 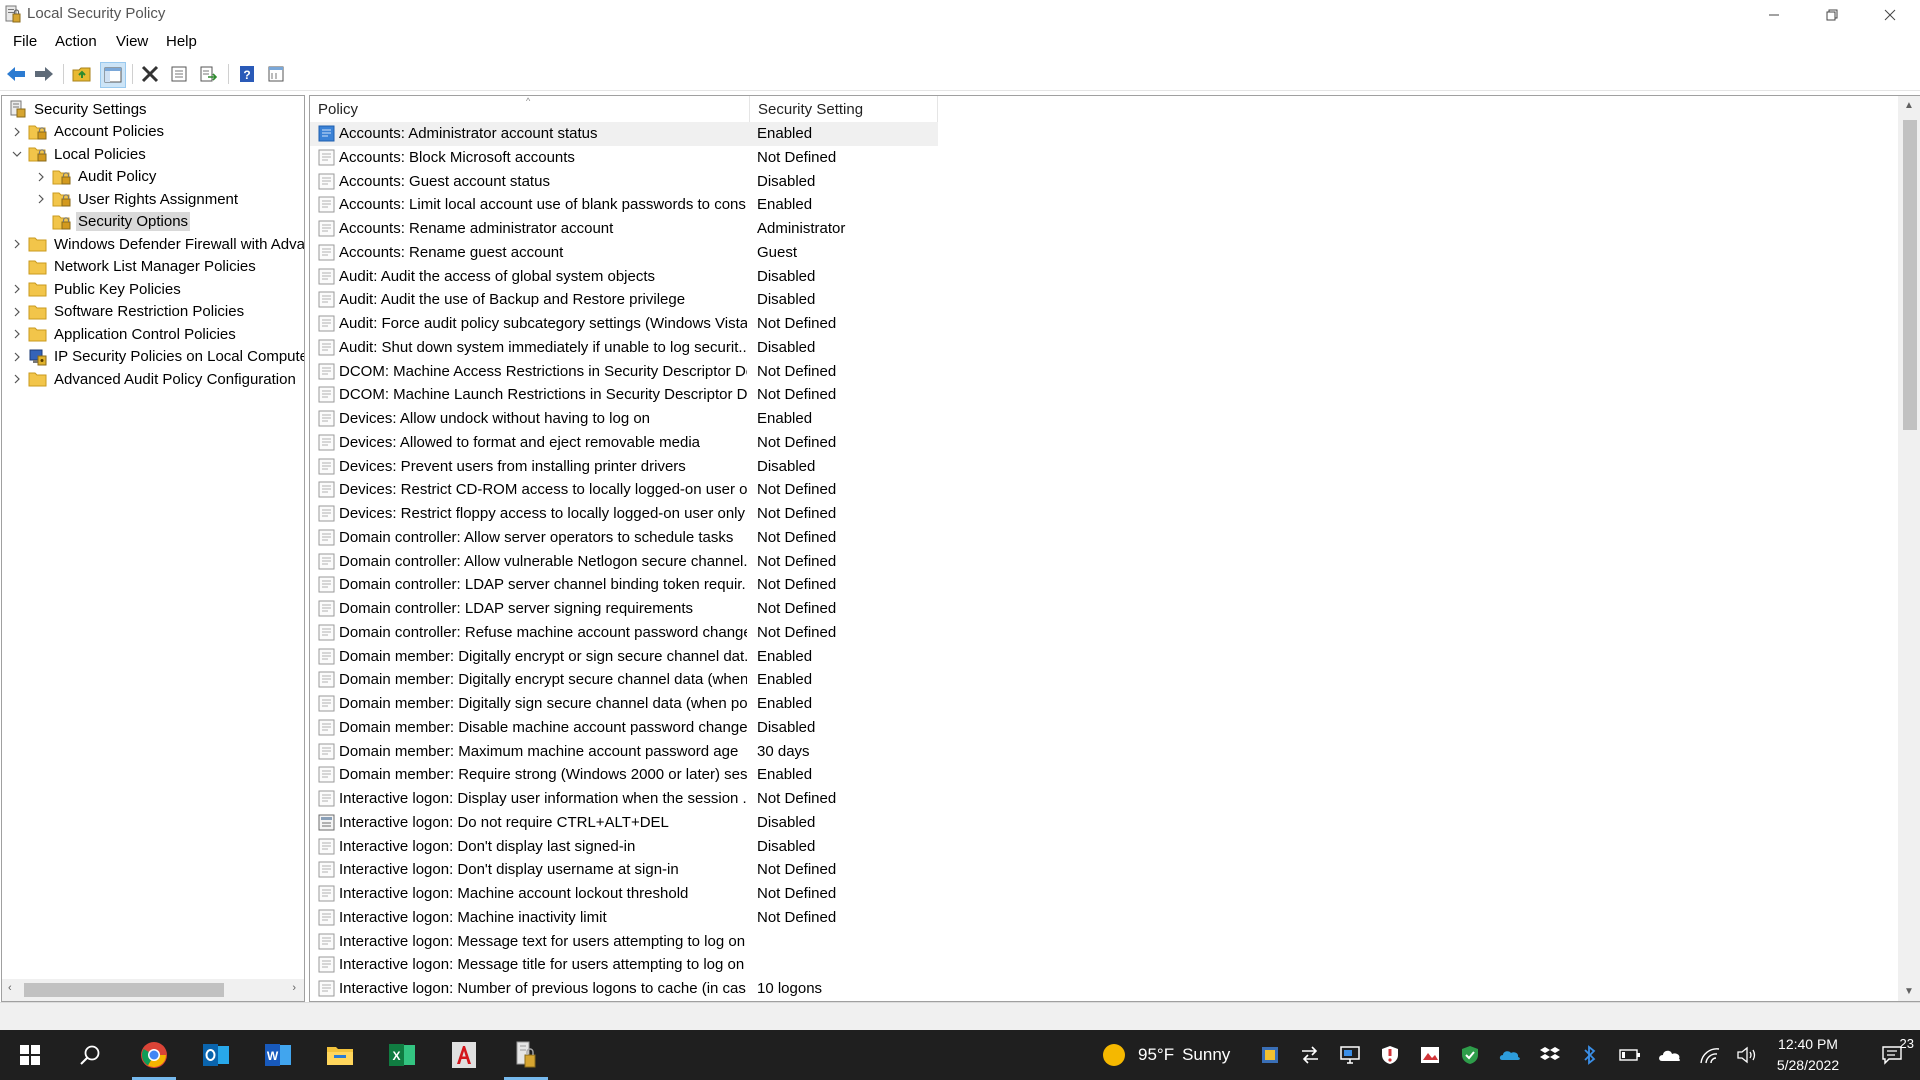 I want to click on search-button, so click(x=90, y=1055).